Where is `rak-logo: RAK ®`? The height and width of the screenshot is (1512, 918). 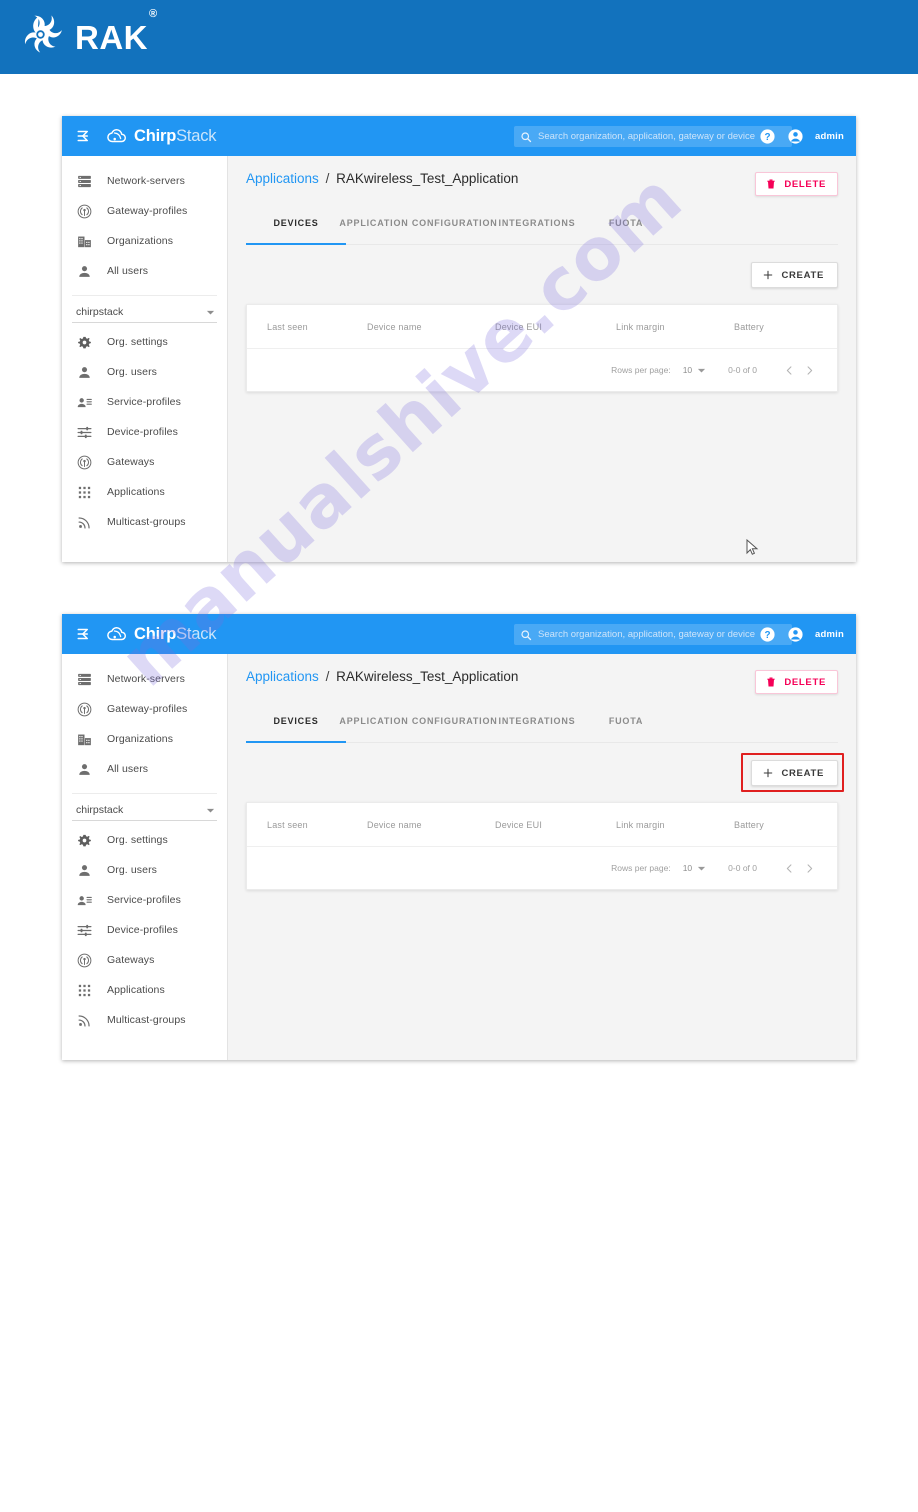 rak-logo: RAK ® is located at coordinates (87, 34).